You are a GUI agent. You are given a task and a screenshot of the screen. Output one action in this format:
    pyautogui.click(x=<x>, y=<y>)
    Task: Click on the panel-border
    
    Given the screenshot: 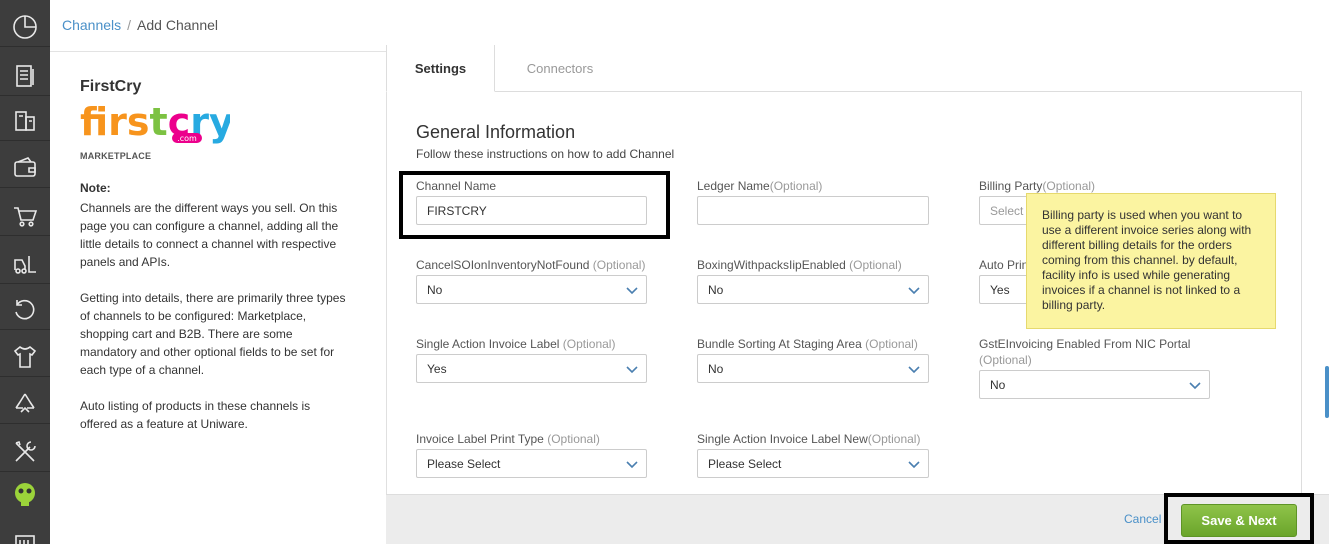 What is the action you would take?
    pyautogui.click(x=1301, y=292)
    